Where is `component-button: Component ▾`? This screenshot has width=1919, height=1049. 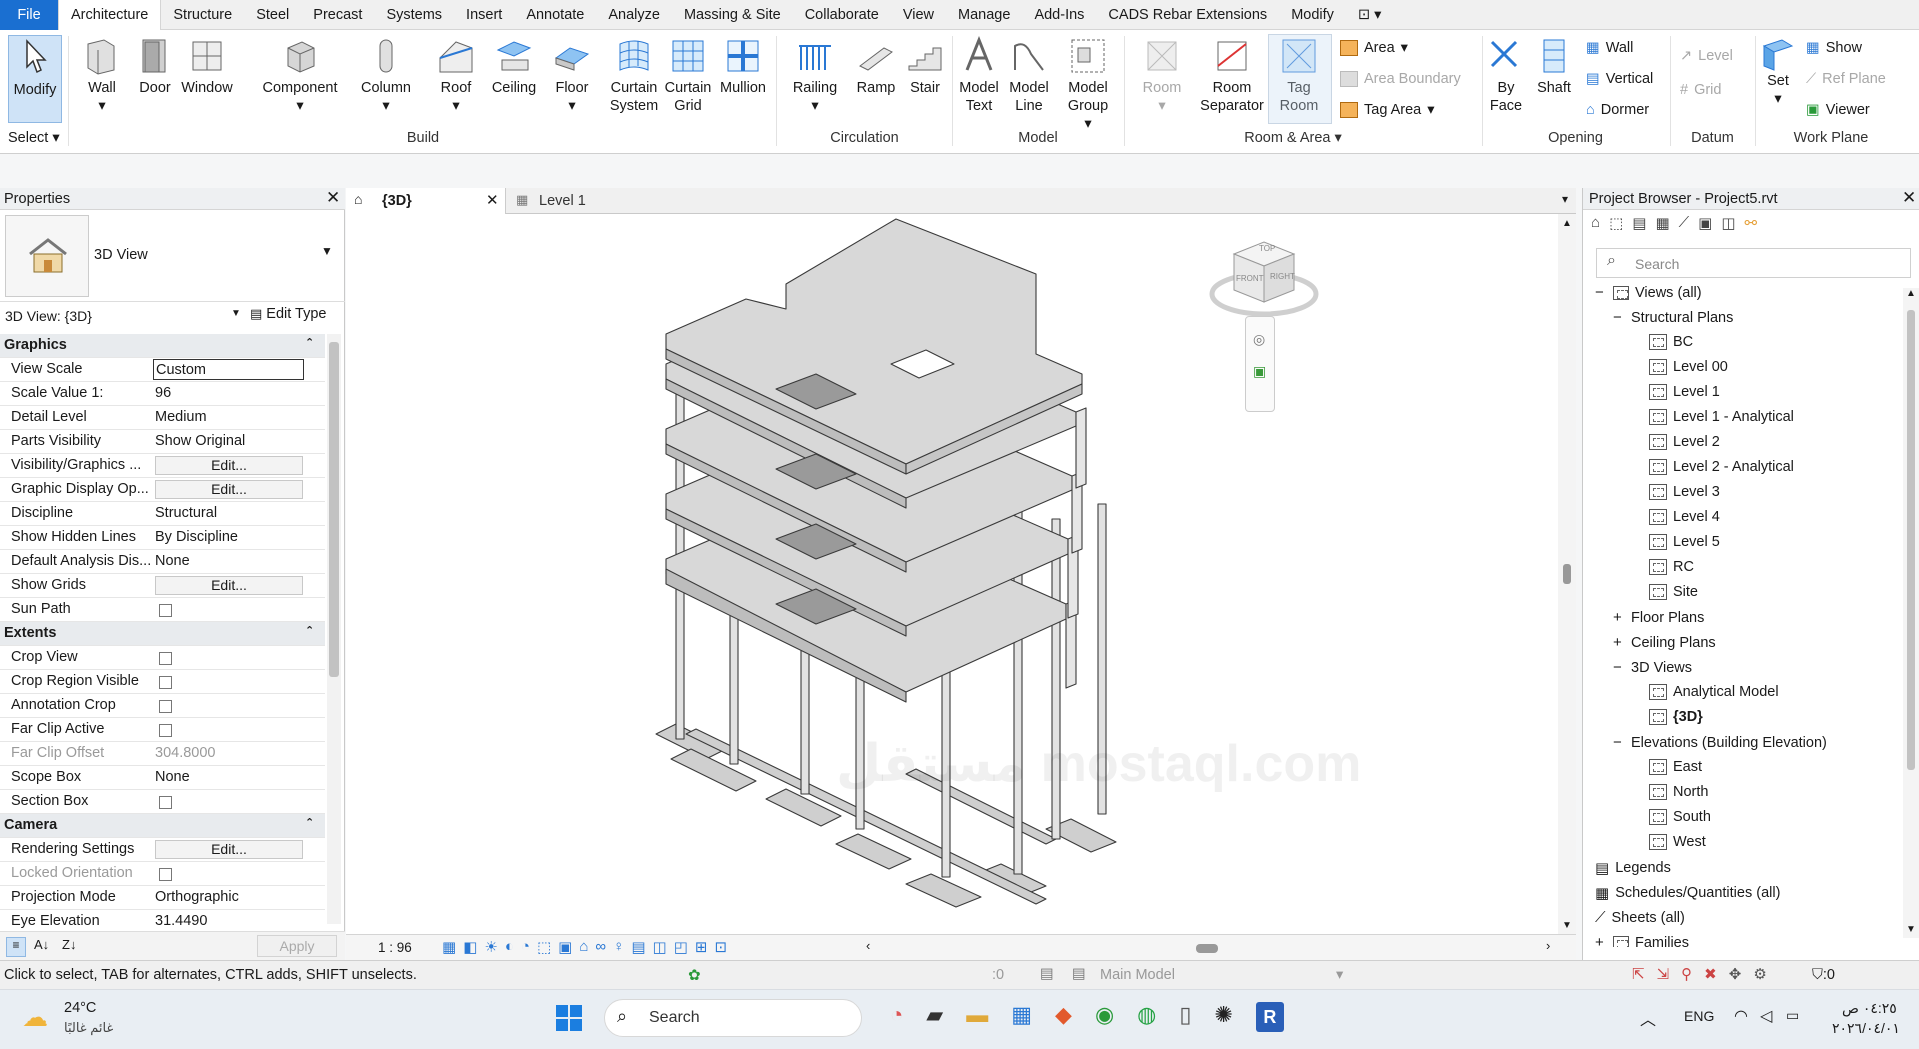 component-button: Component ▾ is located at coordinates (300, 75).